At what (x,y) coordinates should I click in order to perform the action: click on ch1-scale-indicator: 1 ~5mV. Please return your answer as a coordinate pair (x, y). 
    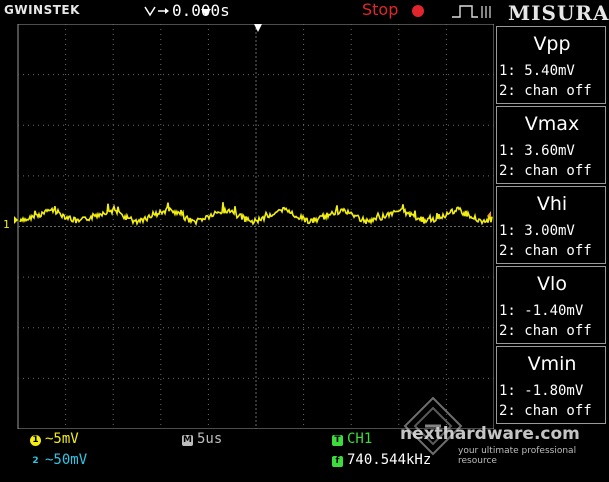
    Looking at the image, I should click on (54, 439).